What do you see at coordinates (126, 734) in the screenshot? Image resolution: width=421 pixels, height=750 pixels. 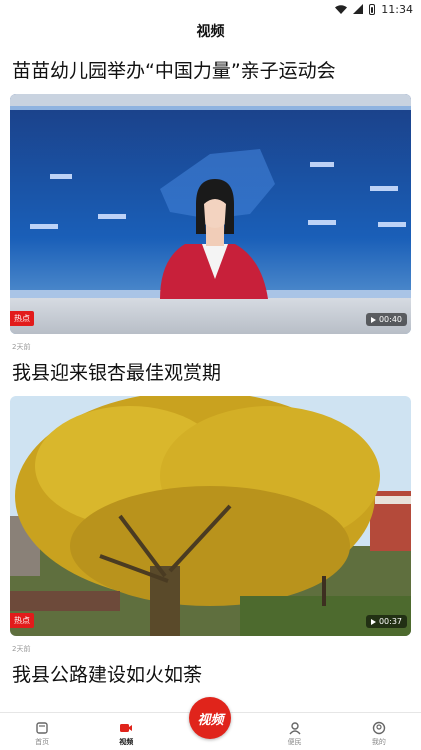 I see `tab-video: 视频` at bounding box center [126, 734].